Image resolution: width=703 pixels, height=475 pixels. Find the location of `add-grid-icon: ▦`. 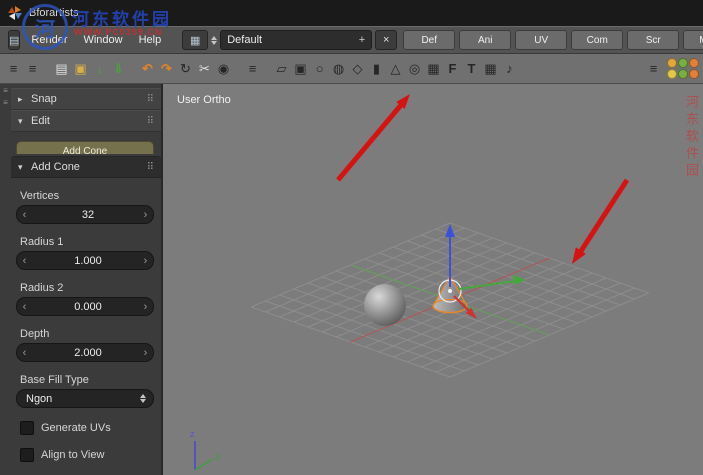

add-grid-icon: ▦ is located at coordinates (433, 69).